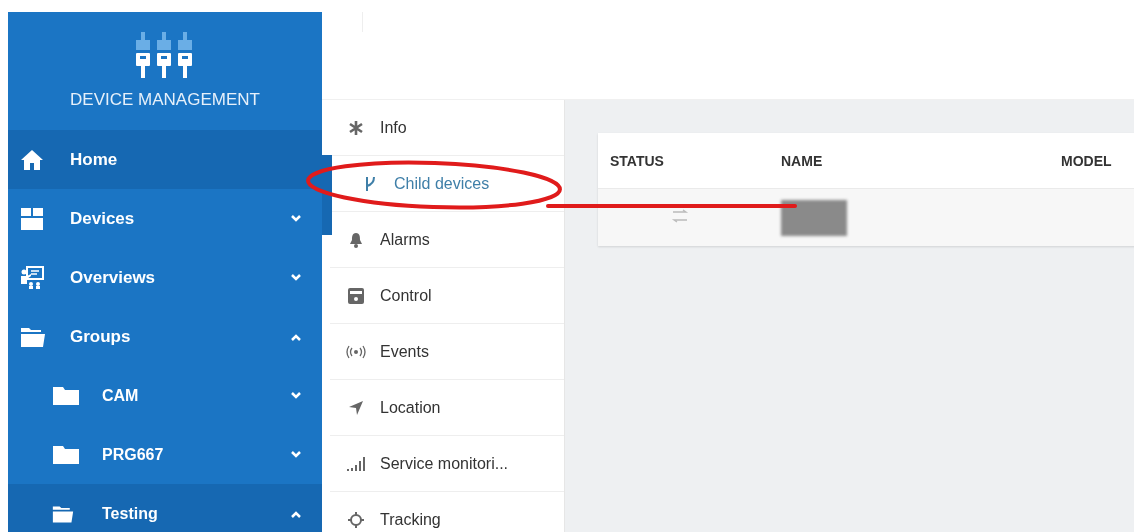 This screenshot has height=532, width=1134. Describe the element at coordinates (165, 277) in the screenshot. I see `sidebar-item: Overviews` at that location.